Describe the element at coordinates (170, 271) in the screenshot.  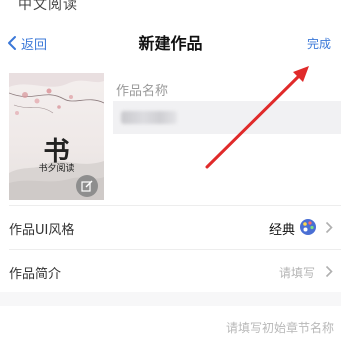
I see `intro-row: 作品简介 请填写` at that location.